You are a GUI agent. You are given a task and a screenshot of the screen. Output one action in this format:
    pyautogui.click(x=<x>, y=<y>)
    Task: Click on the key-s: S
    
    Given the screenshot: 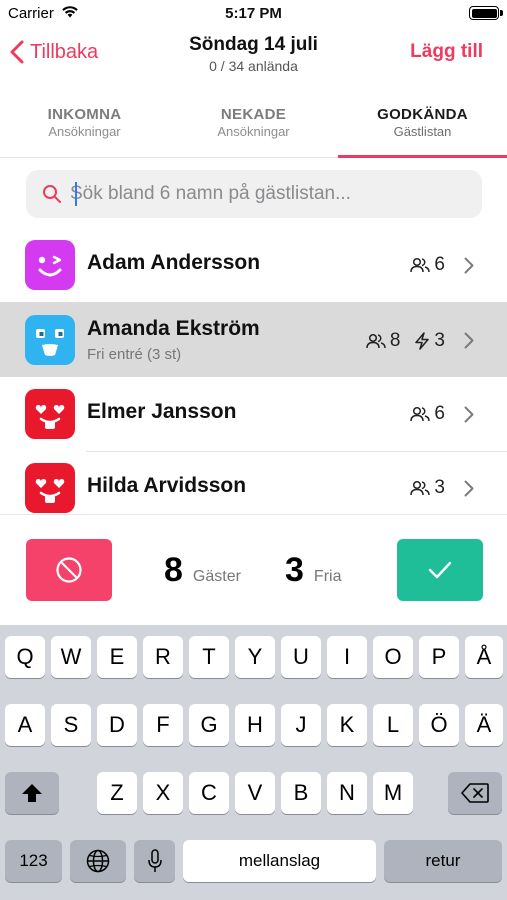 What is the action you would take?
    pyautogui.click(x=71, y=725)
    